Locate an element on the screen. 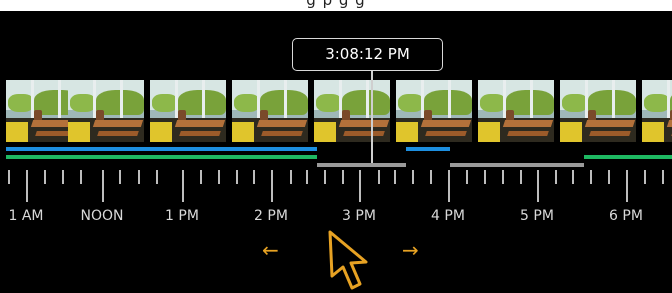  hour-label: 3 PM is located at coordinates (359, 216).